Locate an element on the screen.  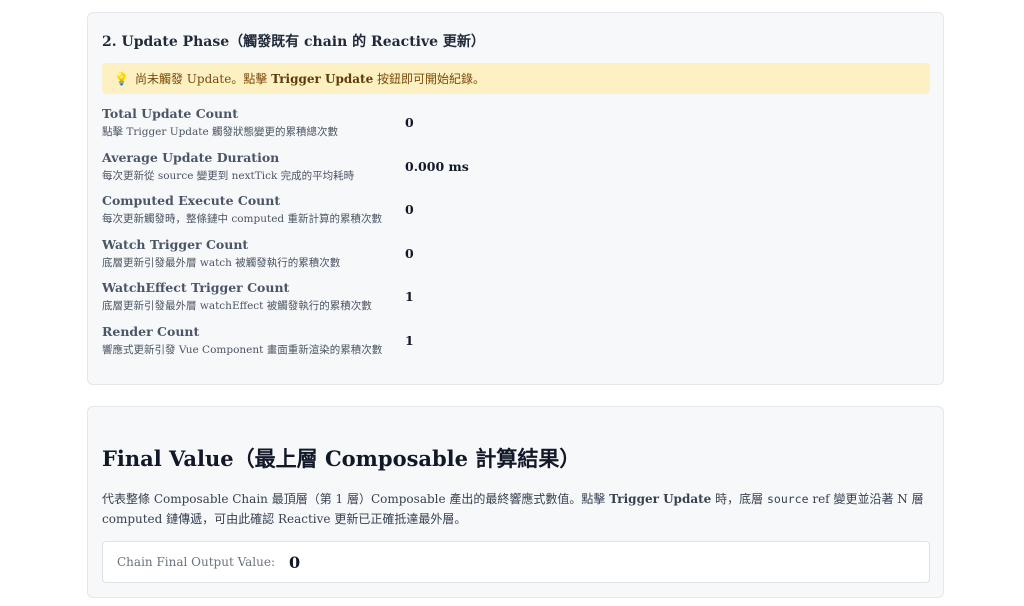
metric-desc: 每次更新從 source 變更到 nextTick 完成的平均耗時 is located at coordinates (228, 175).